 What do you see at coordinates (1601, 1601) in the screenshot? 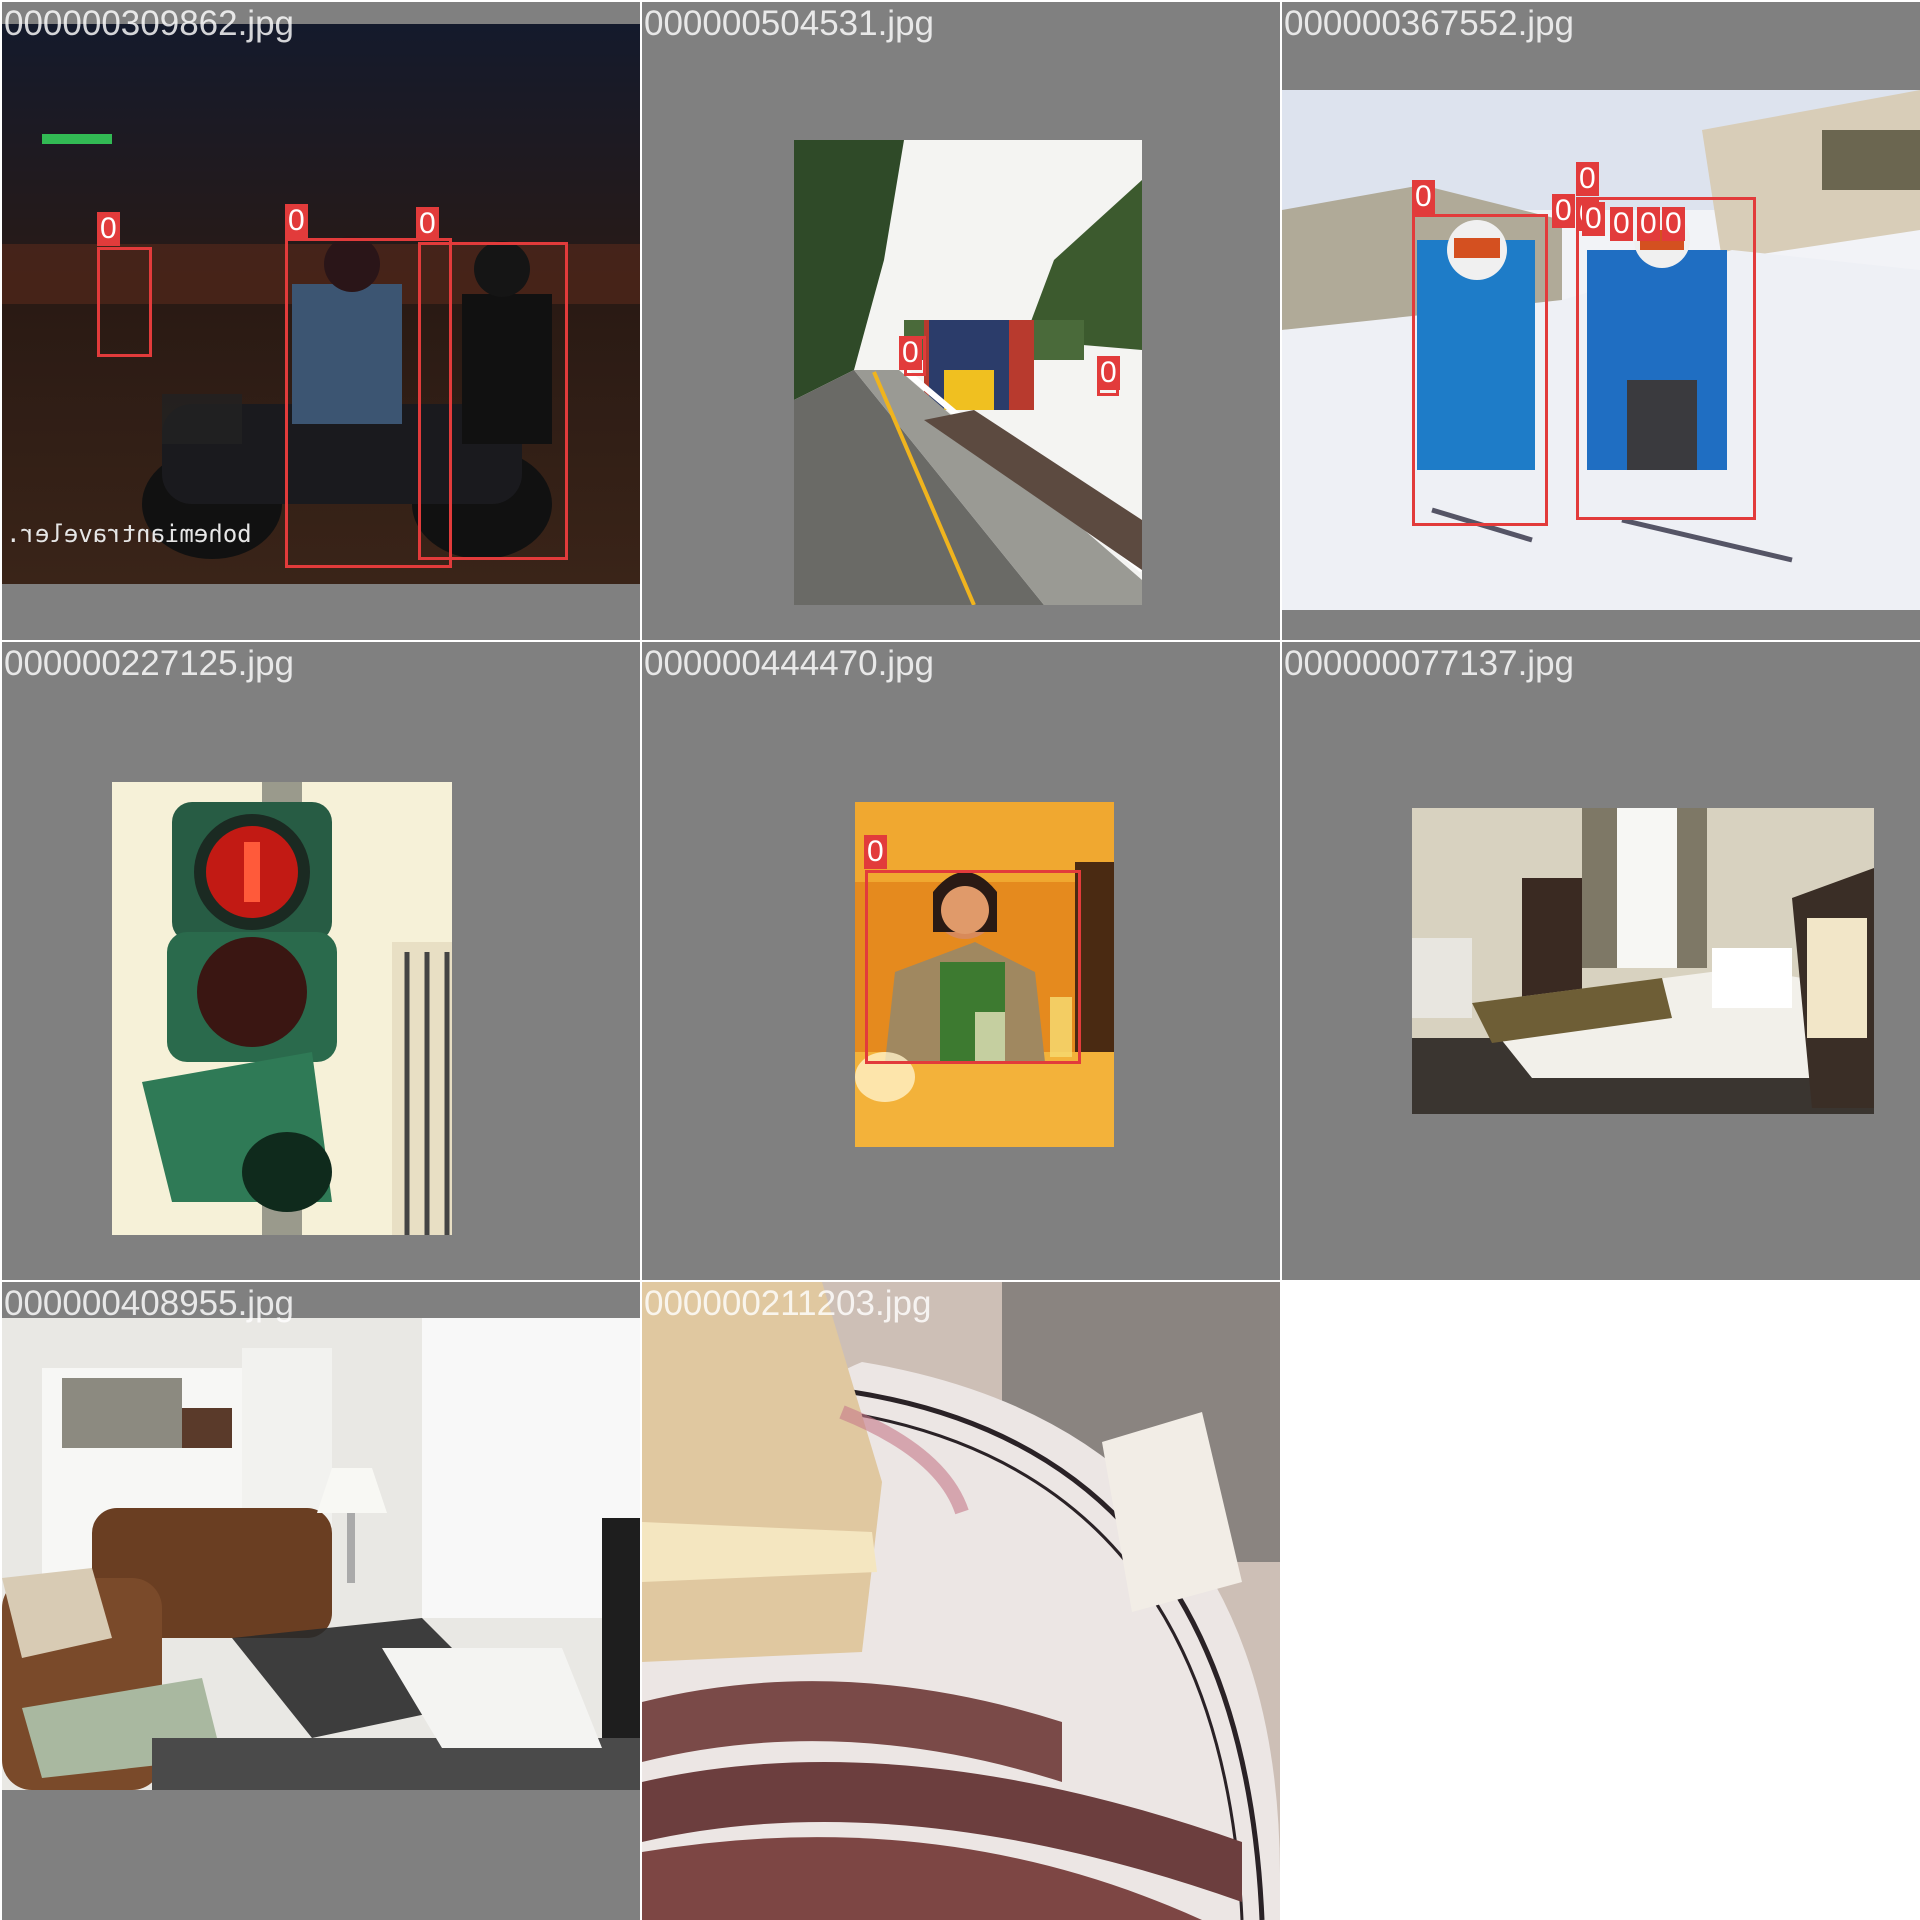
I see `empty-tile` at bounding box center [1601, 1601].